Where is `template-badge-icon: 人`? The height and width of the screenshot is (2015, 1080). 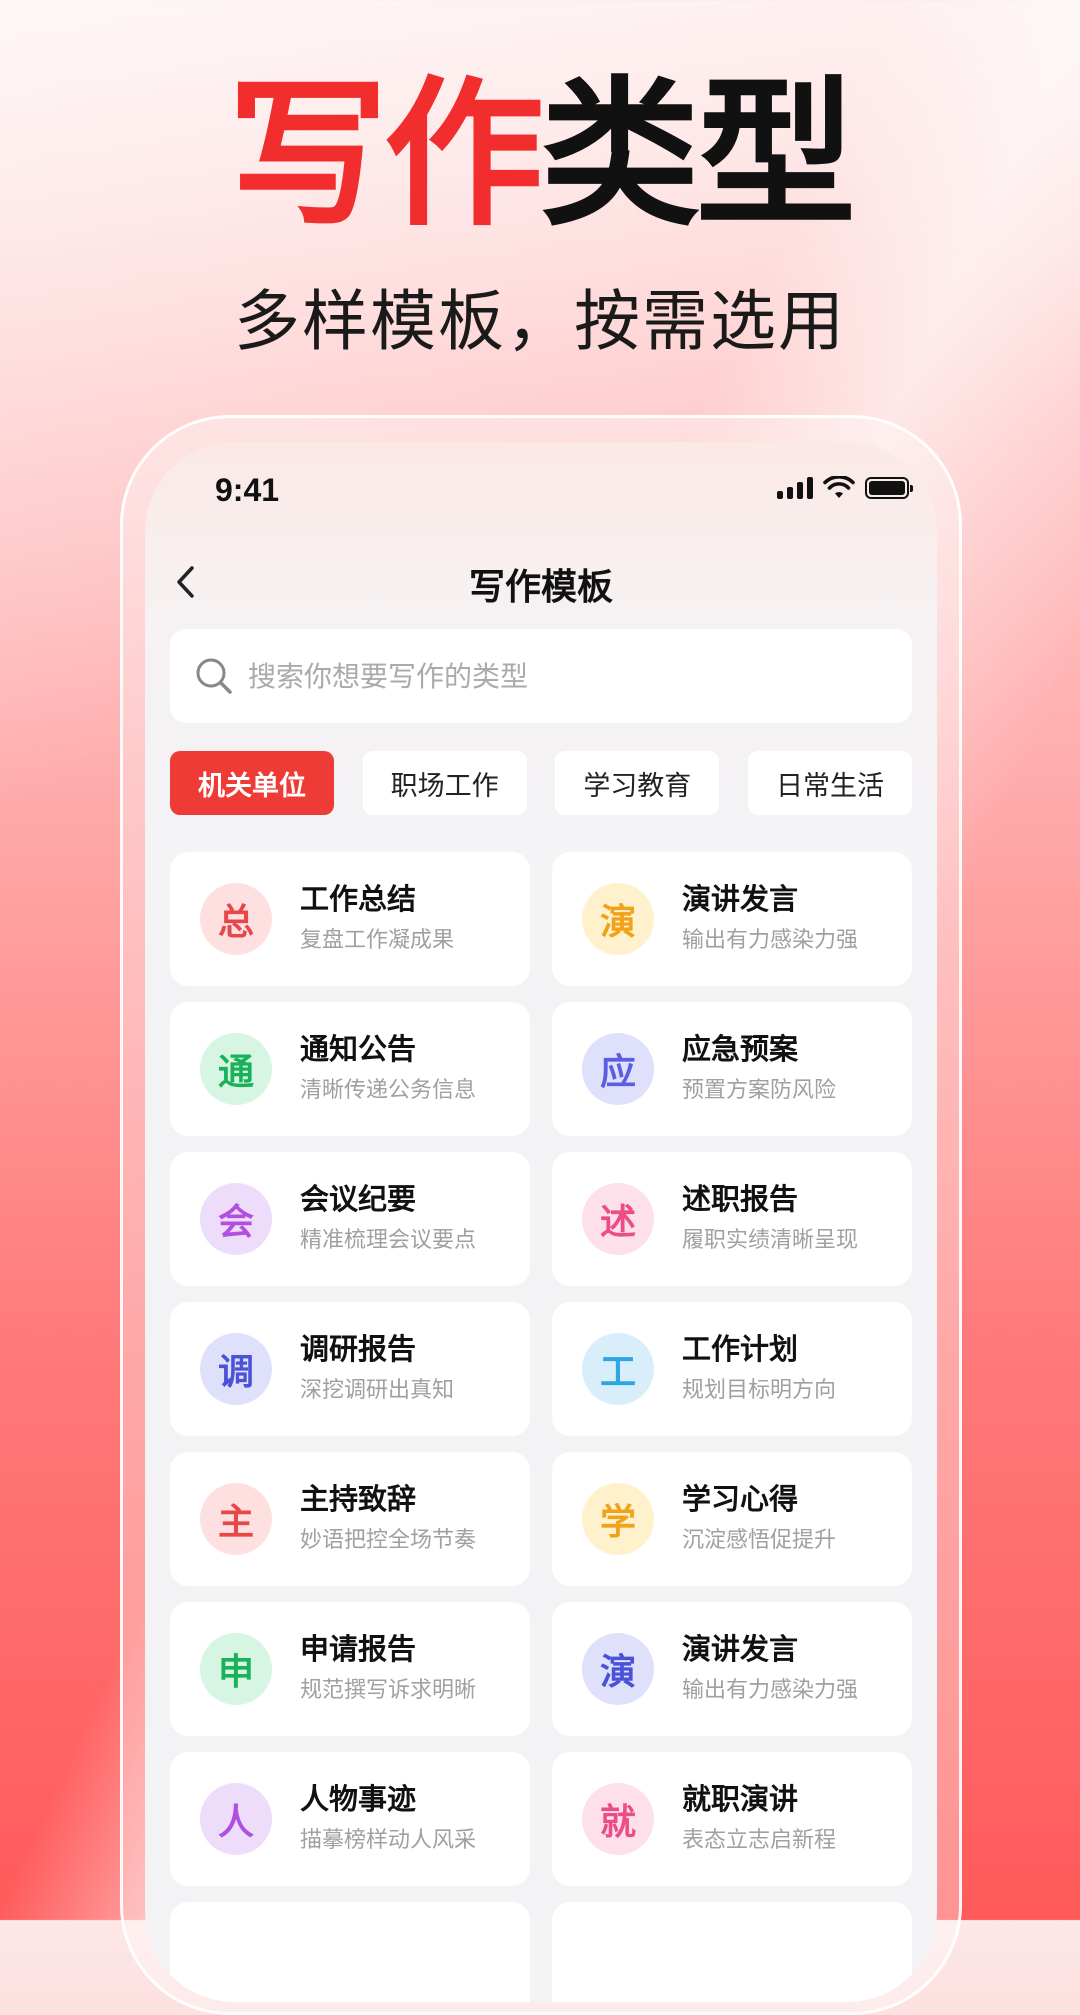 template-badge-icon: 人 is located at coordinates (236, 1819).